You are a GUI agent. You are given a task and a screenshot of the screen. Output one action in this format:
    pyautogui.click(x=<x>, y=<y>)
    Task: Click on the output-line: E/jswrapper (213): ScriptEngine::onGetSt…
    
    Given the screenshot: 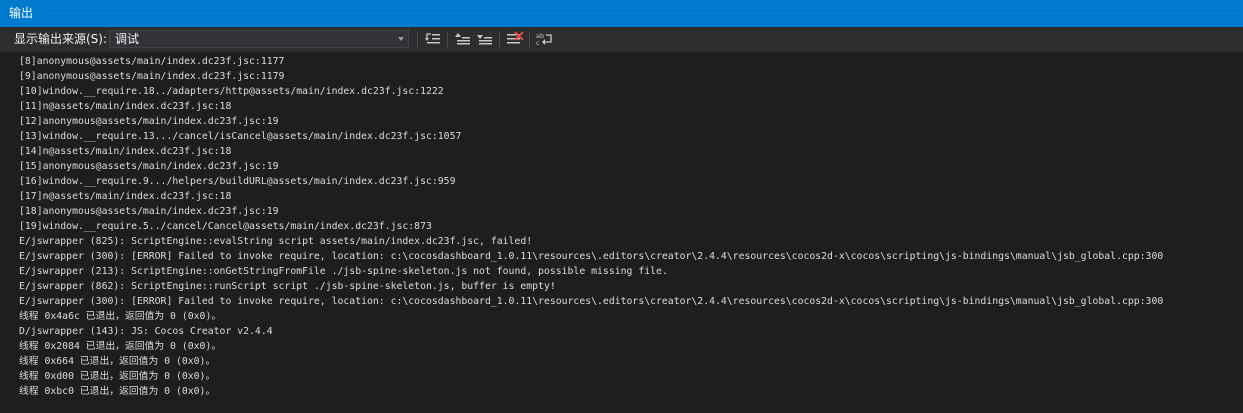 What is the action you would take?
    pyautogui.click(x=343, y=271)
    